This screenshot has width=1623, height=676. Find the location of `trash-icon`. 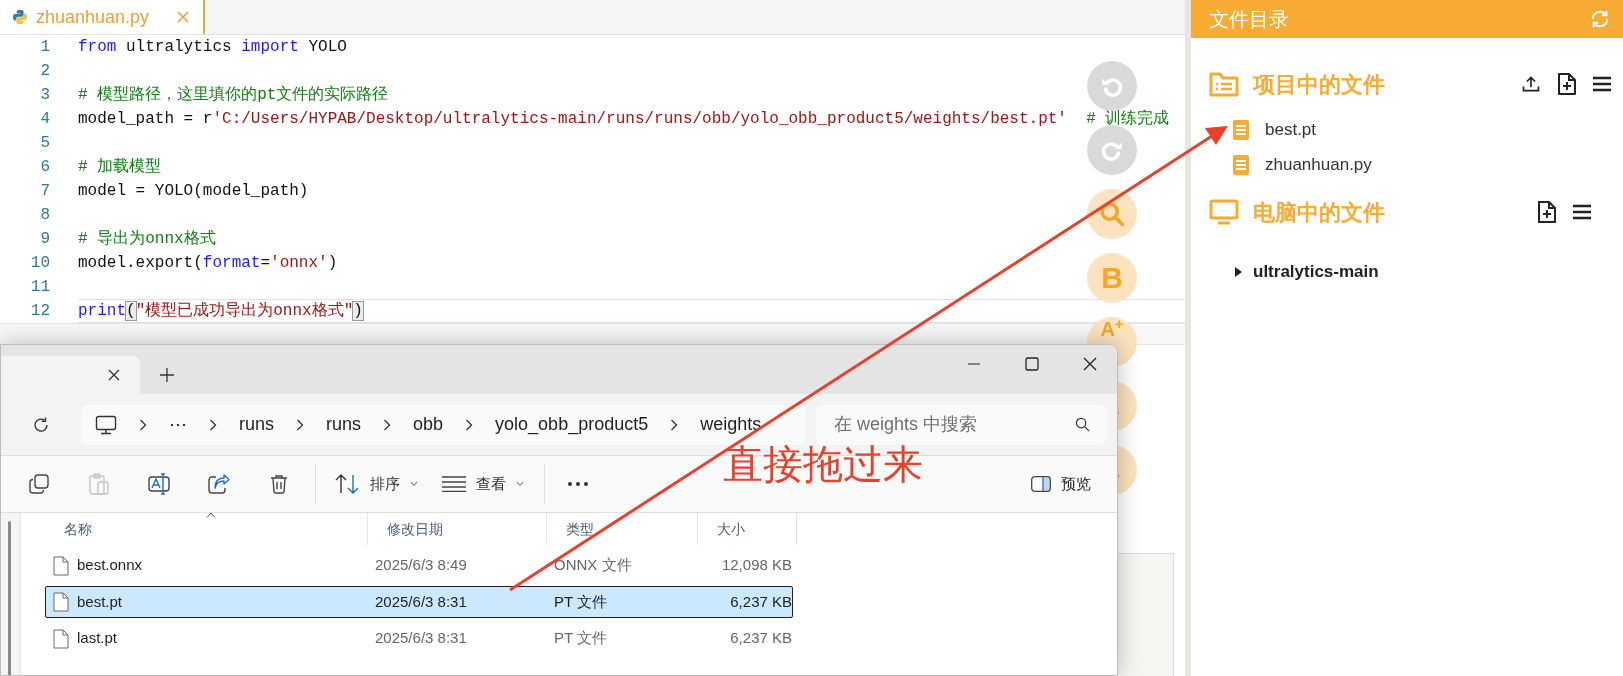

trash-icon is located at coordinates (279, 484).